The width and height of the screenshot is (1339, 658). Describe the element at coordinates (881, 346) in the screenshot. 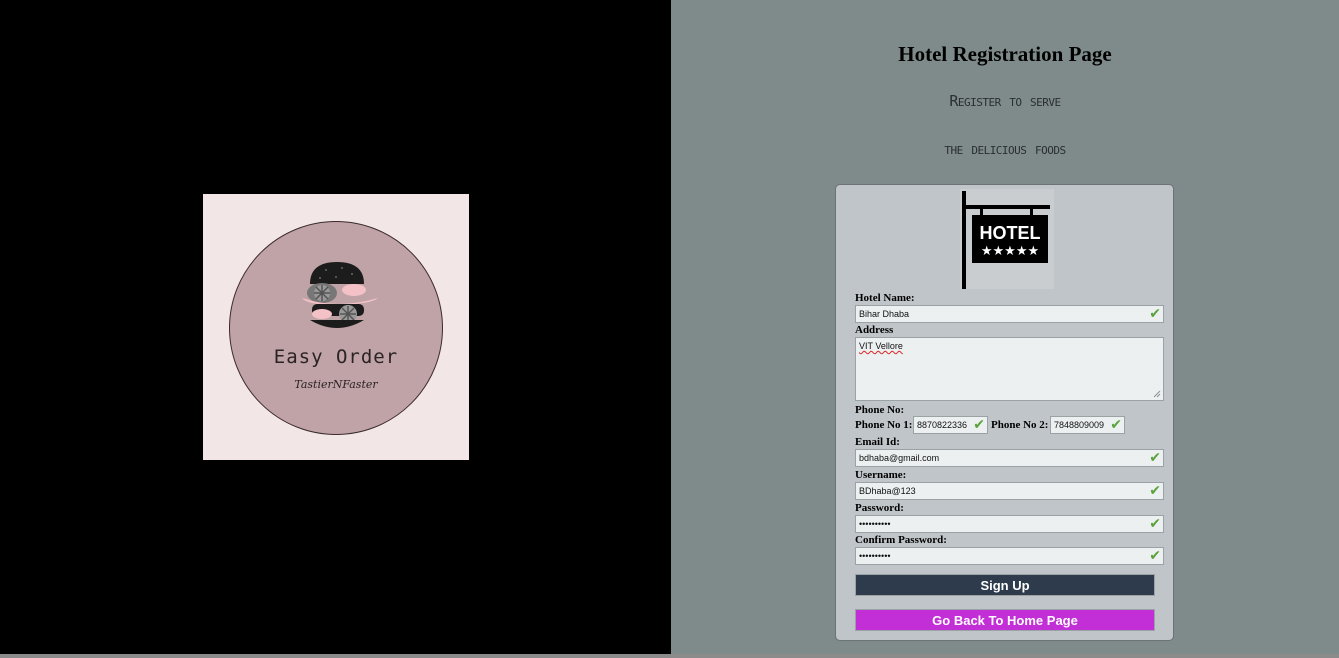

I see `address-value: VIT Vellore` at that location.